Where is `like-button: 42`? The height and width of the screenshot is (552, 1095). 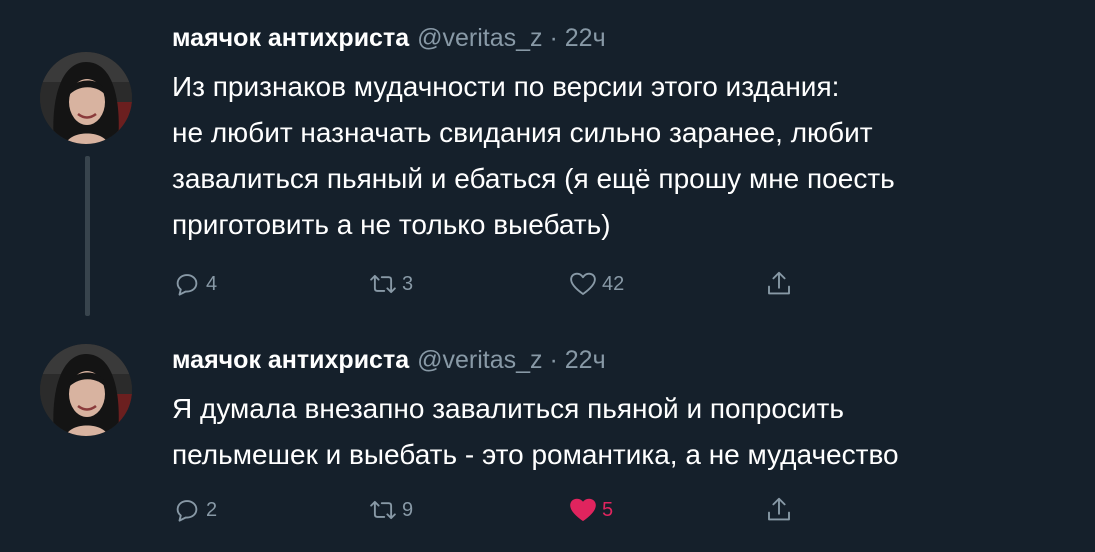 like-button: 42 is located at coordinates (596, 284).